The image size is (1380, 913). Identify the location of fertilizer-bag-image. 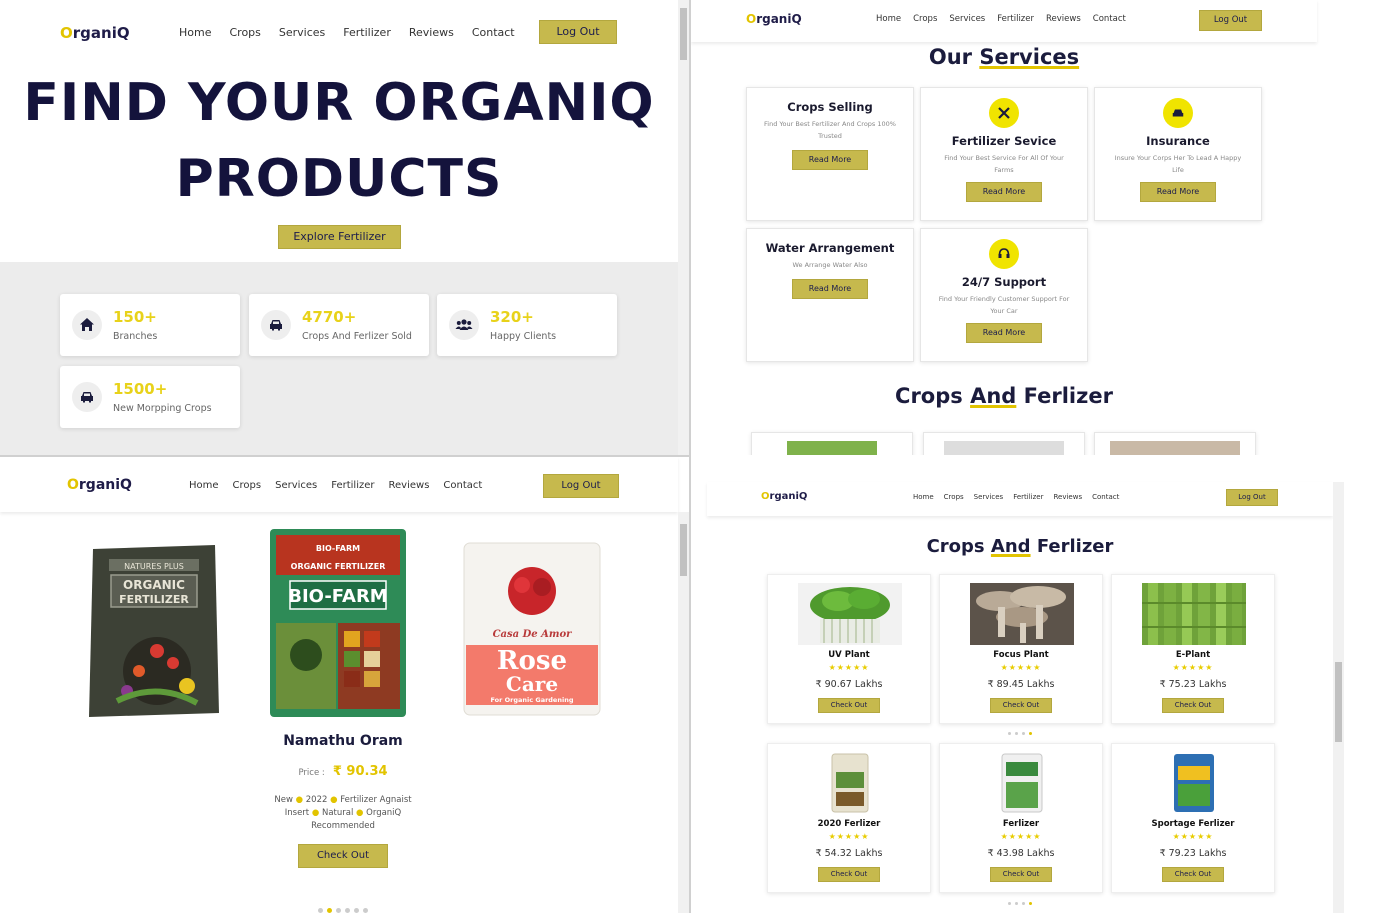
(1022, 783).